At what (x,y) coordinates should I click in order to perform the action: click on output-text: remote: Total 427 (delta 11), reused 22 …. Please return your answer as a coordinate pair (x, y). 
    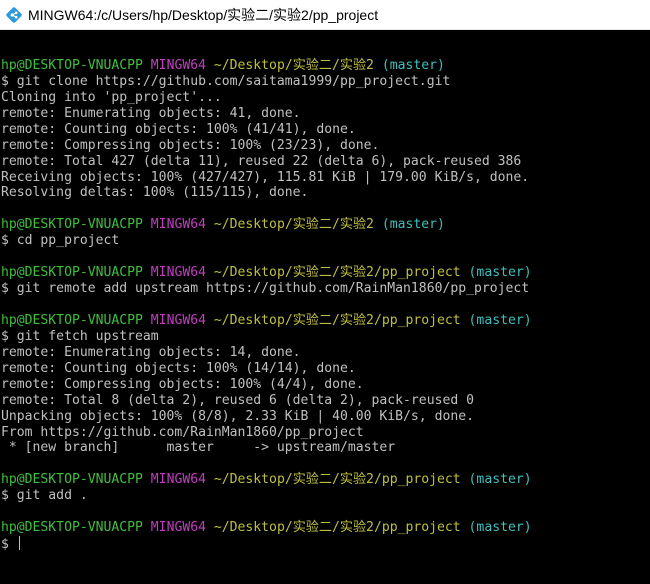
    Looking at the image, I should click on (261, 161).